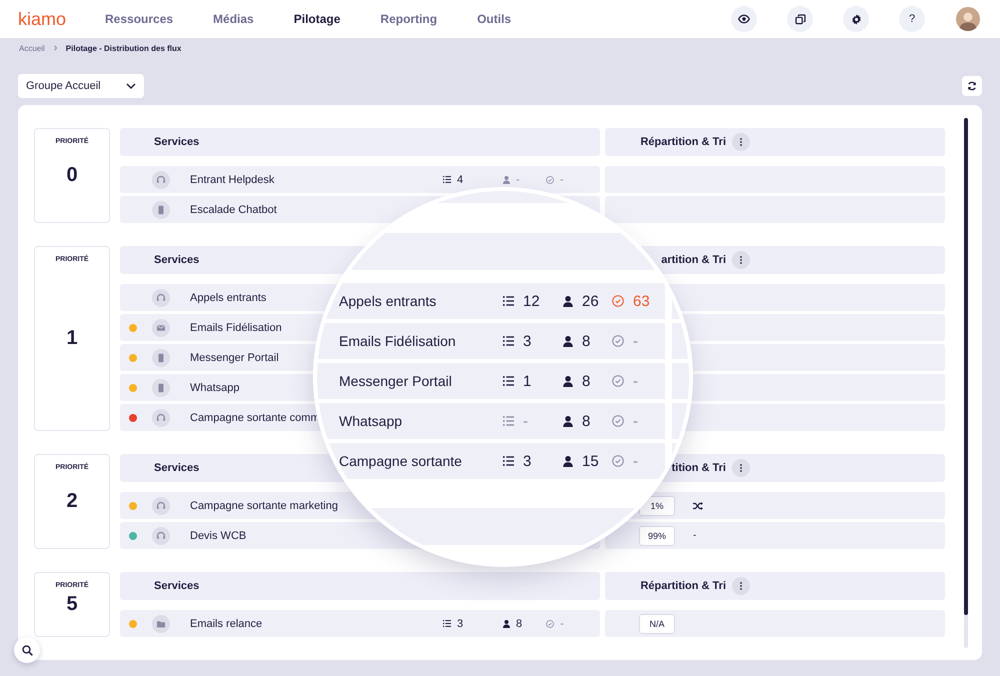 Image resolution: width=1000 pixels, height=676 pixels. What do you see at coordinates (72, 605) in the screenshot?
I see `priority-number: 5` at bounding box center [72, 605].